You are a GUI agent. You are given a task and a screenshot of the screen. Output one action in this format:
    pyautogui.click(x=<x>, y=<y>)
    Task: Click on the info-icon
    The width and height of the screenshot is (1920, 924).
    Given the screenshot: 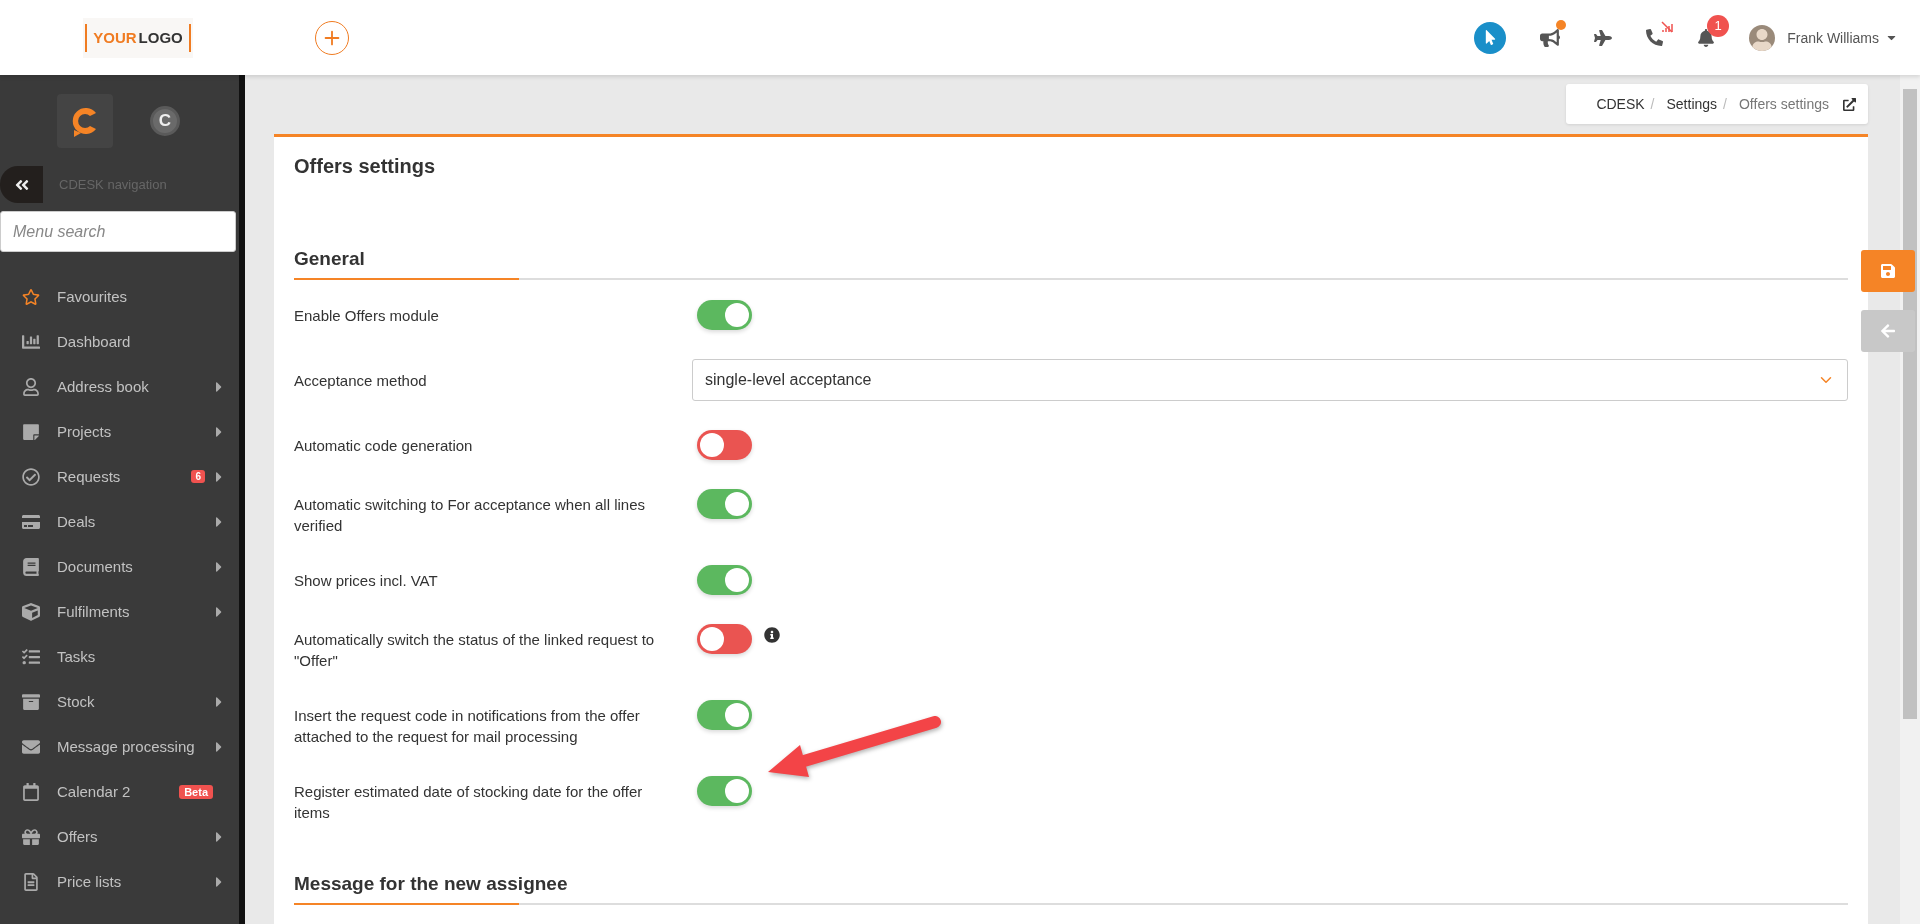 What is the action you would take?
    pyautogui.click(x=772, y=635)
    